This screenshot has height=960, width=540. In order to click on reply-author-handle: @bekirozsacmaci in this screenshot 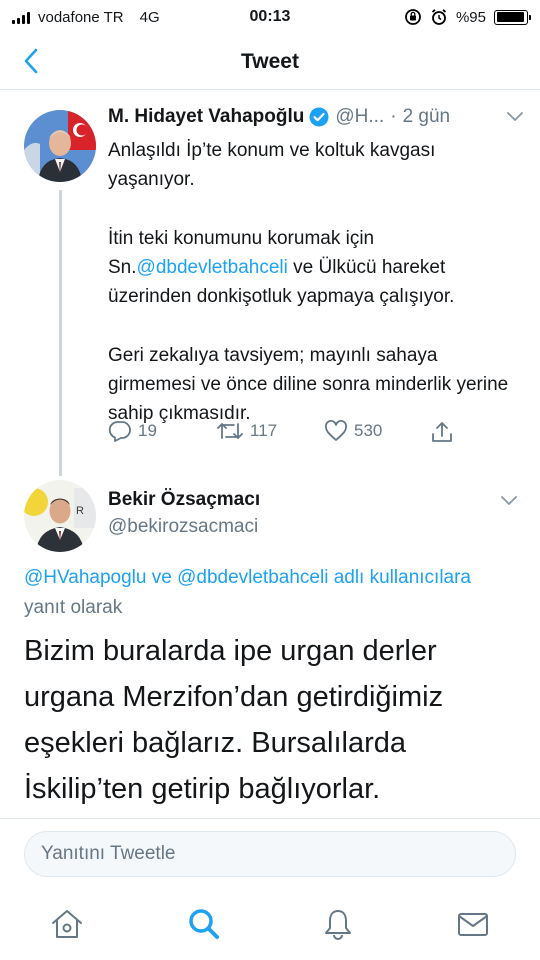, I will do `click(183, 527)`.